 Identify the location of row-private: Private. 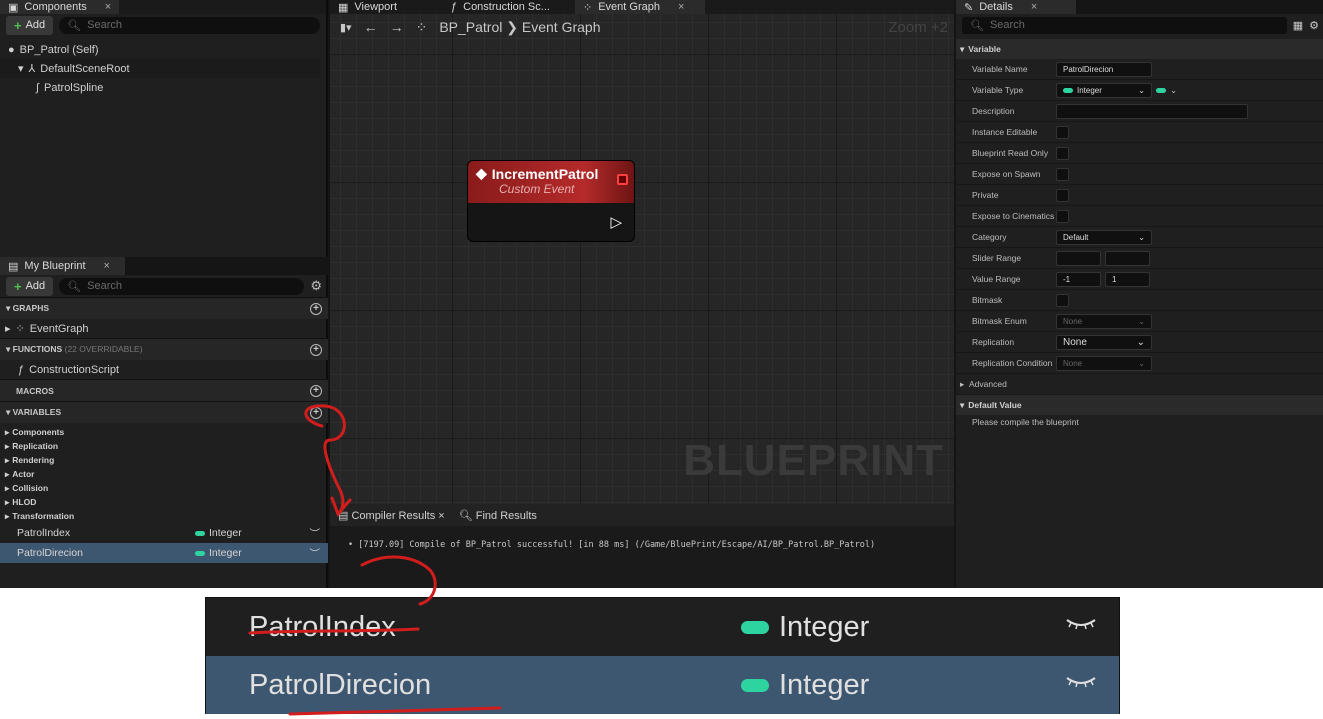
(1139, 195).